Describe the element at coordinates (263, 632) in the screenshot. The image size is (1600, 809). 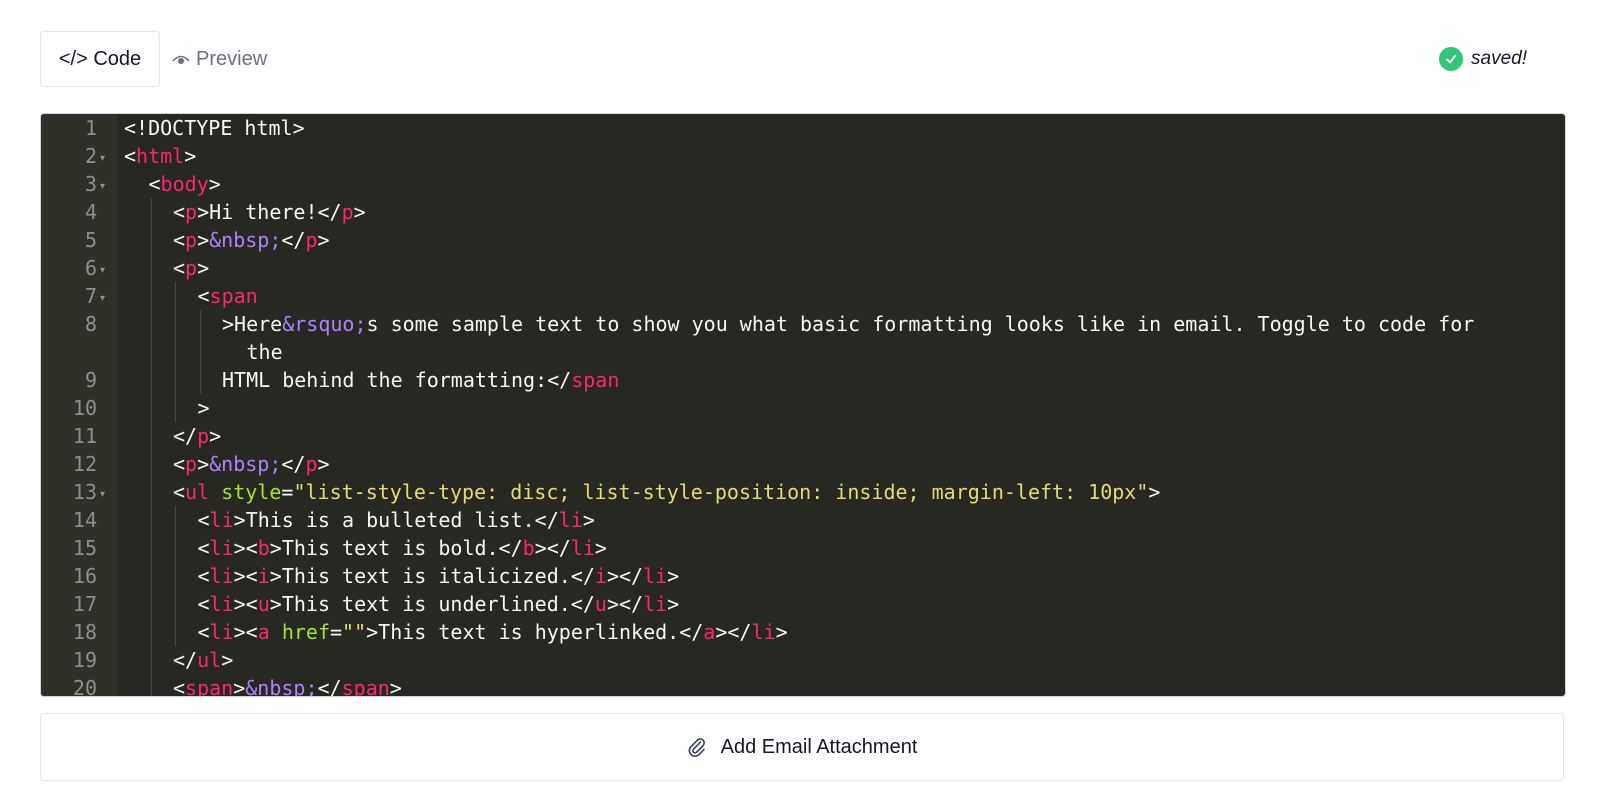
I see `code-token: a` at that location.